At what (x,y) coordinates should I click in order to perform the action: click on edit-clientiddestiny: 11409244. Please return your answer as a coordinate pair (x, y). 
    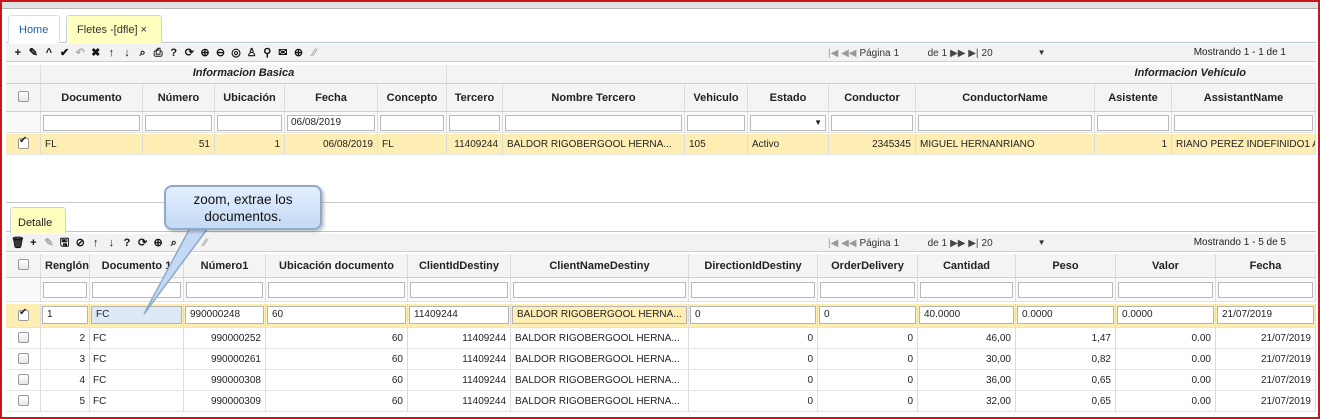
    Looking at the image, I should click on (459, 315).